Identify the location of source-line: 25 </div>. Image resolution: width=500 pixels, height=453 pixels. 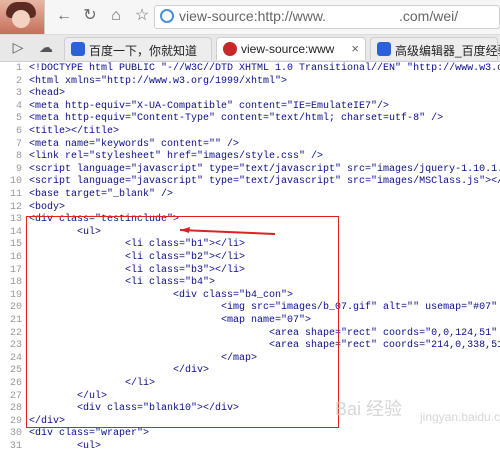
(250, 370).